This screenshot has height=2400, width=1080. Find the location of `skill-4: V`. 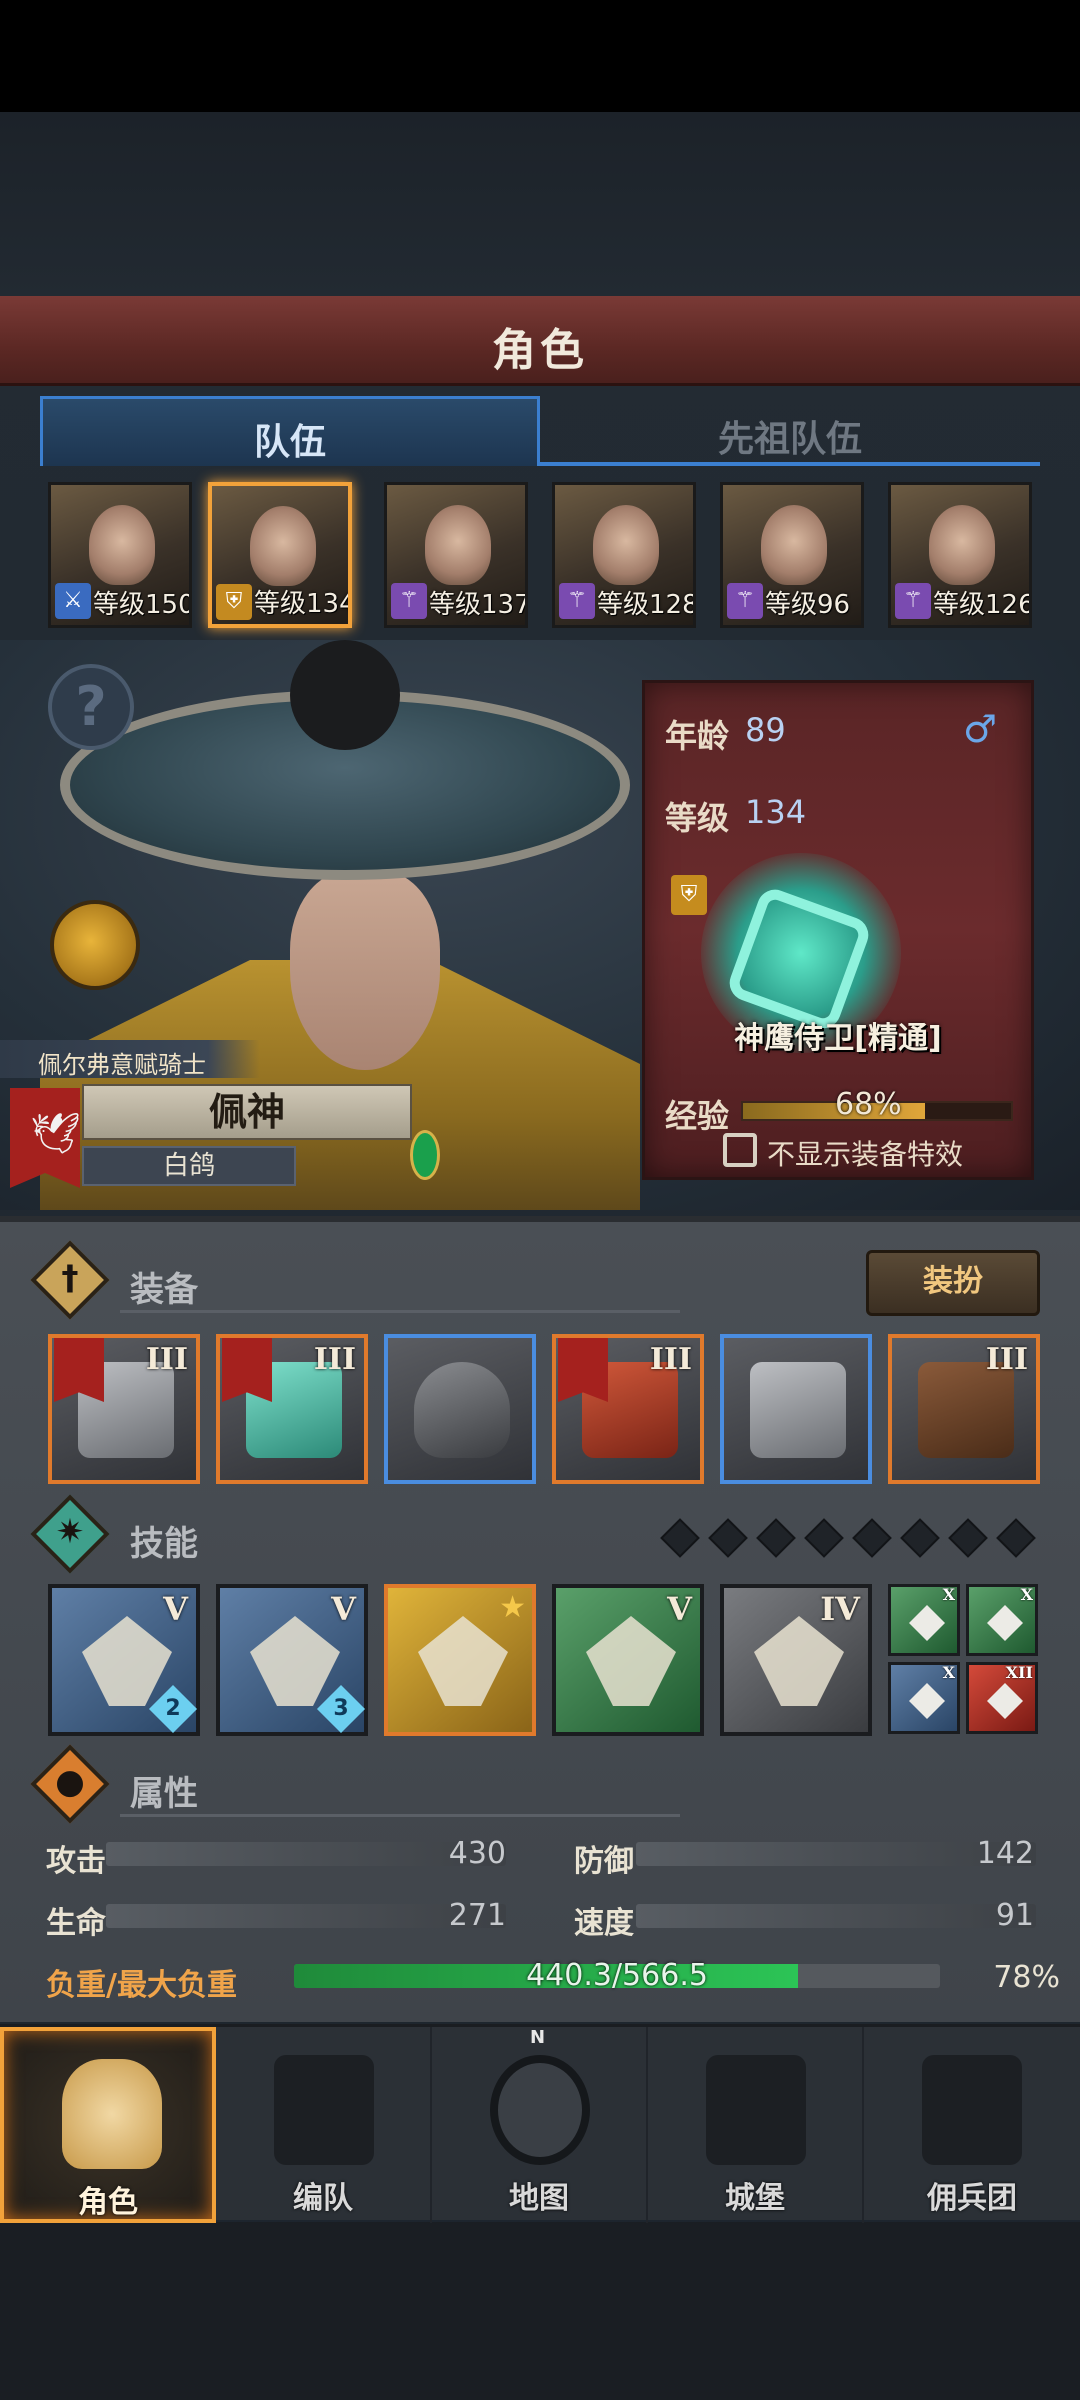

skill-4: V is located at coordinates (628, 1660).